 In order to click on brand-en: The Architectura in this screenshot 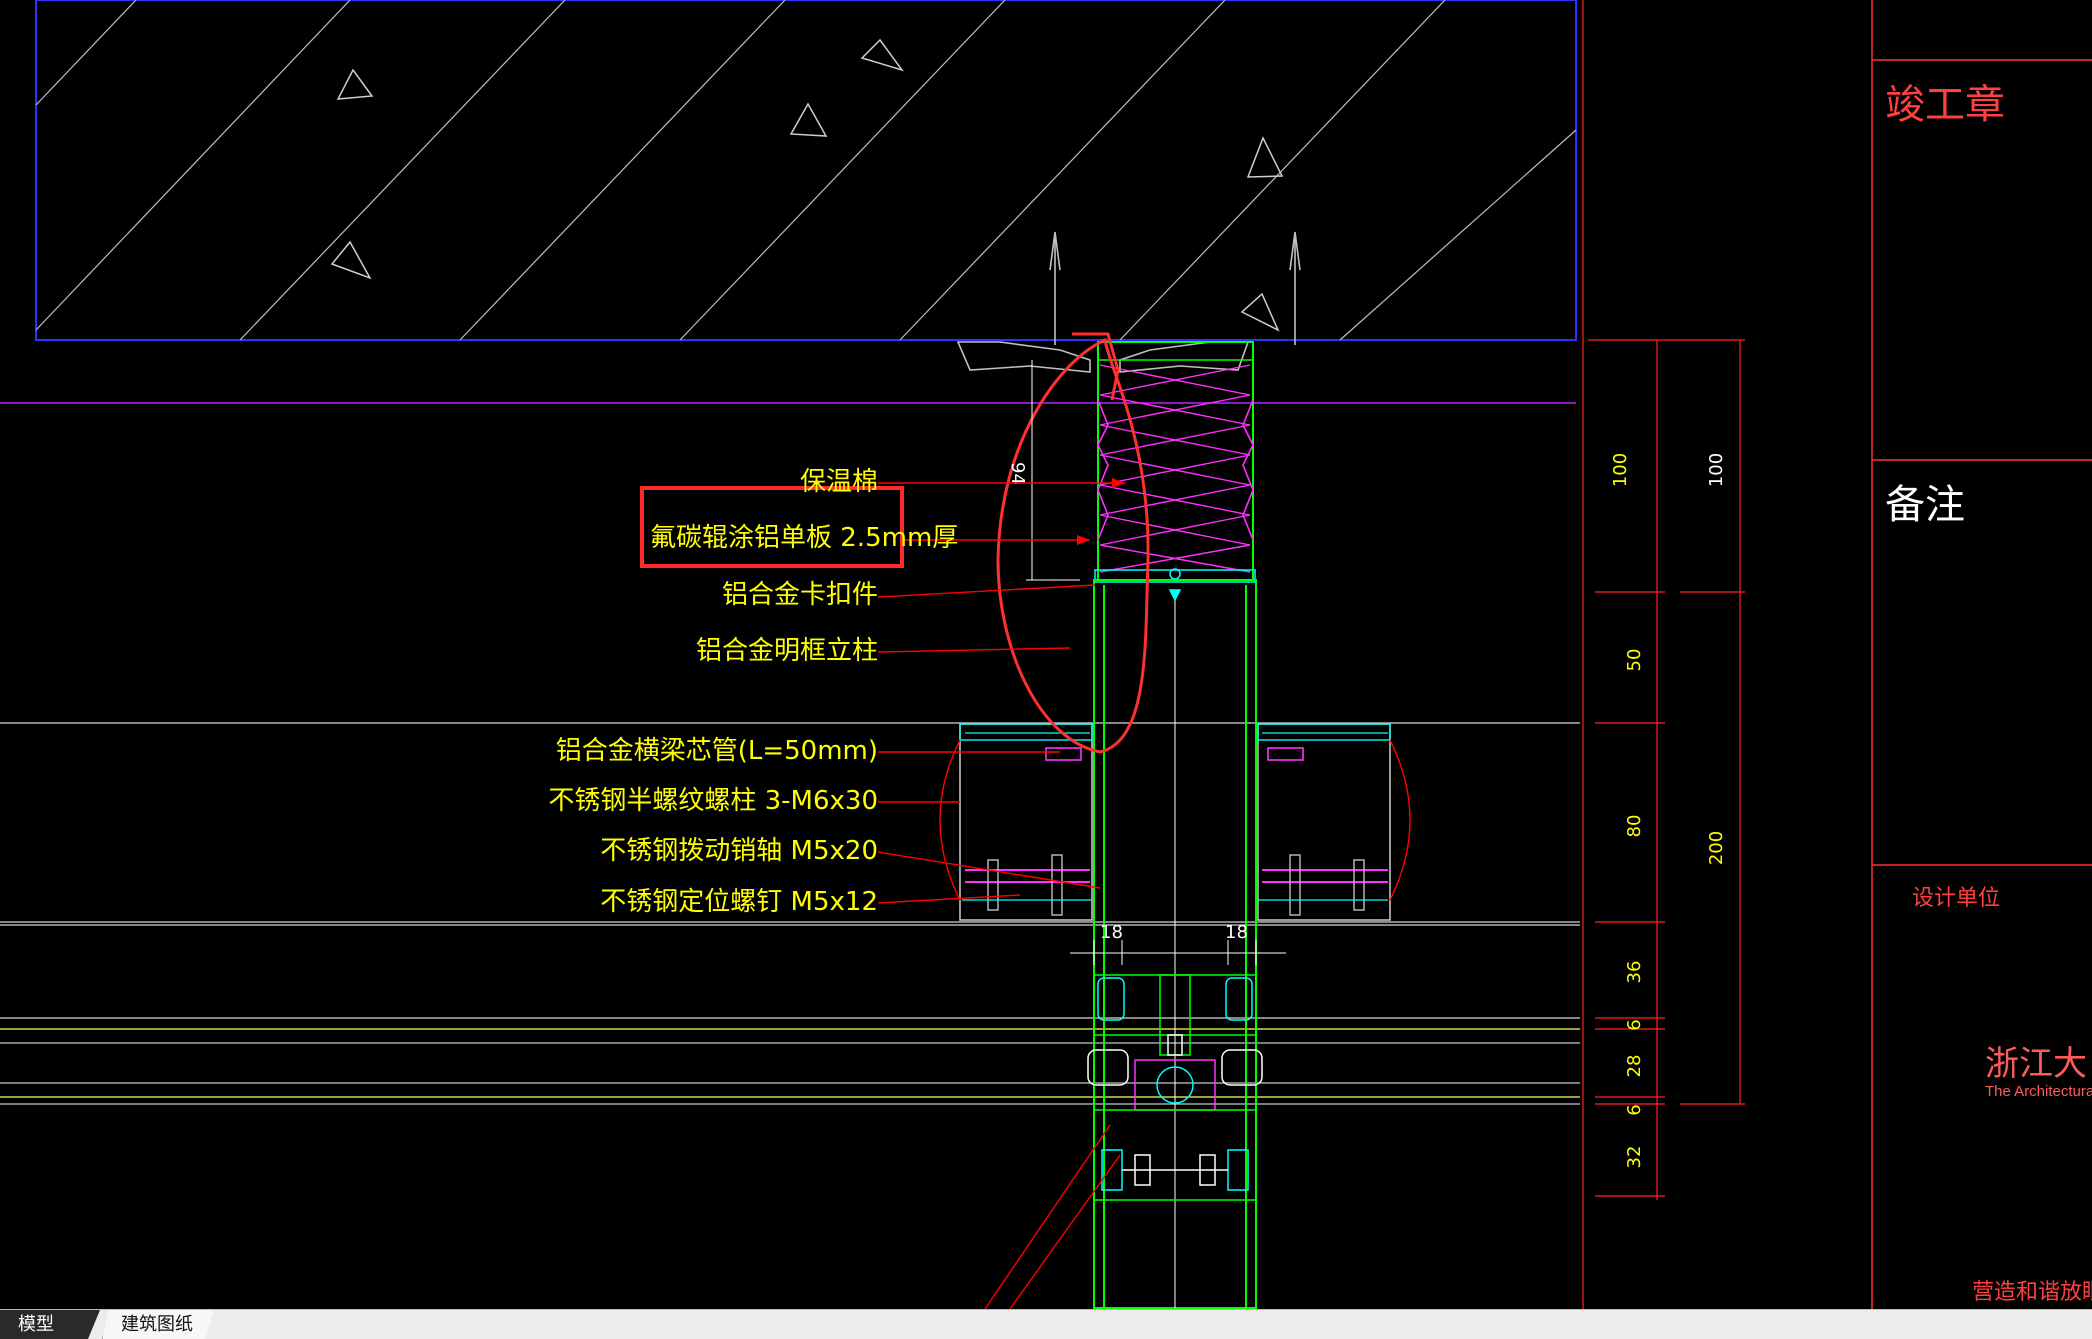, I will do `click(2038, 1091)`.